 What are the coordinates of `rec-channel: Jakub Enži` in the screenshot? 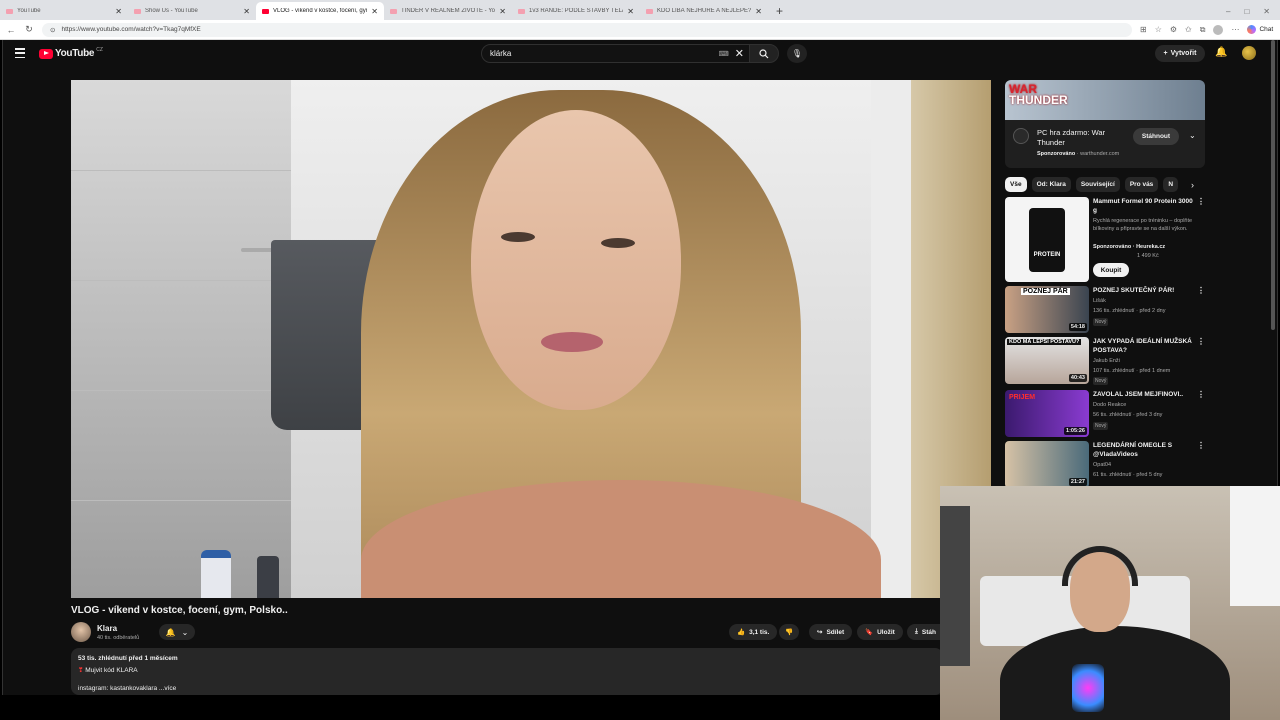 It's located at (1106, 361).